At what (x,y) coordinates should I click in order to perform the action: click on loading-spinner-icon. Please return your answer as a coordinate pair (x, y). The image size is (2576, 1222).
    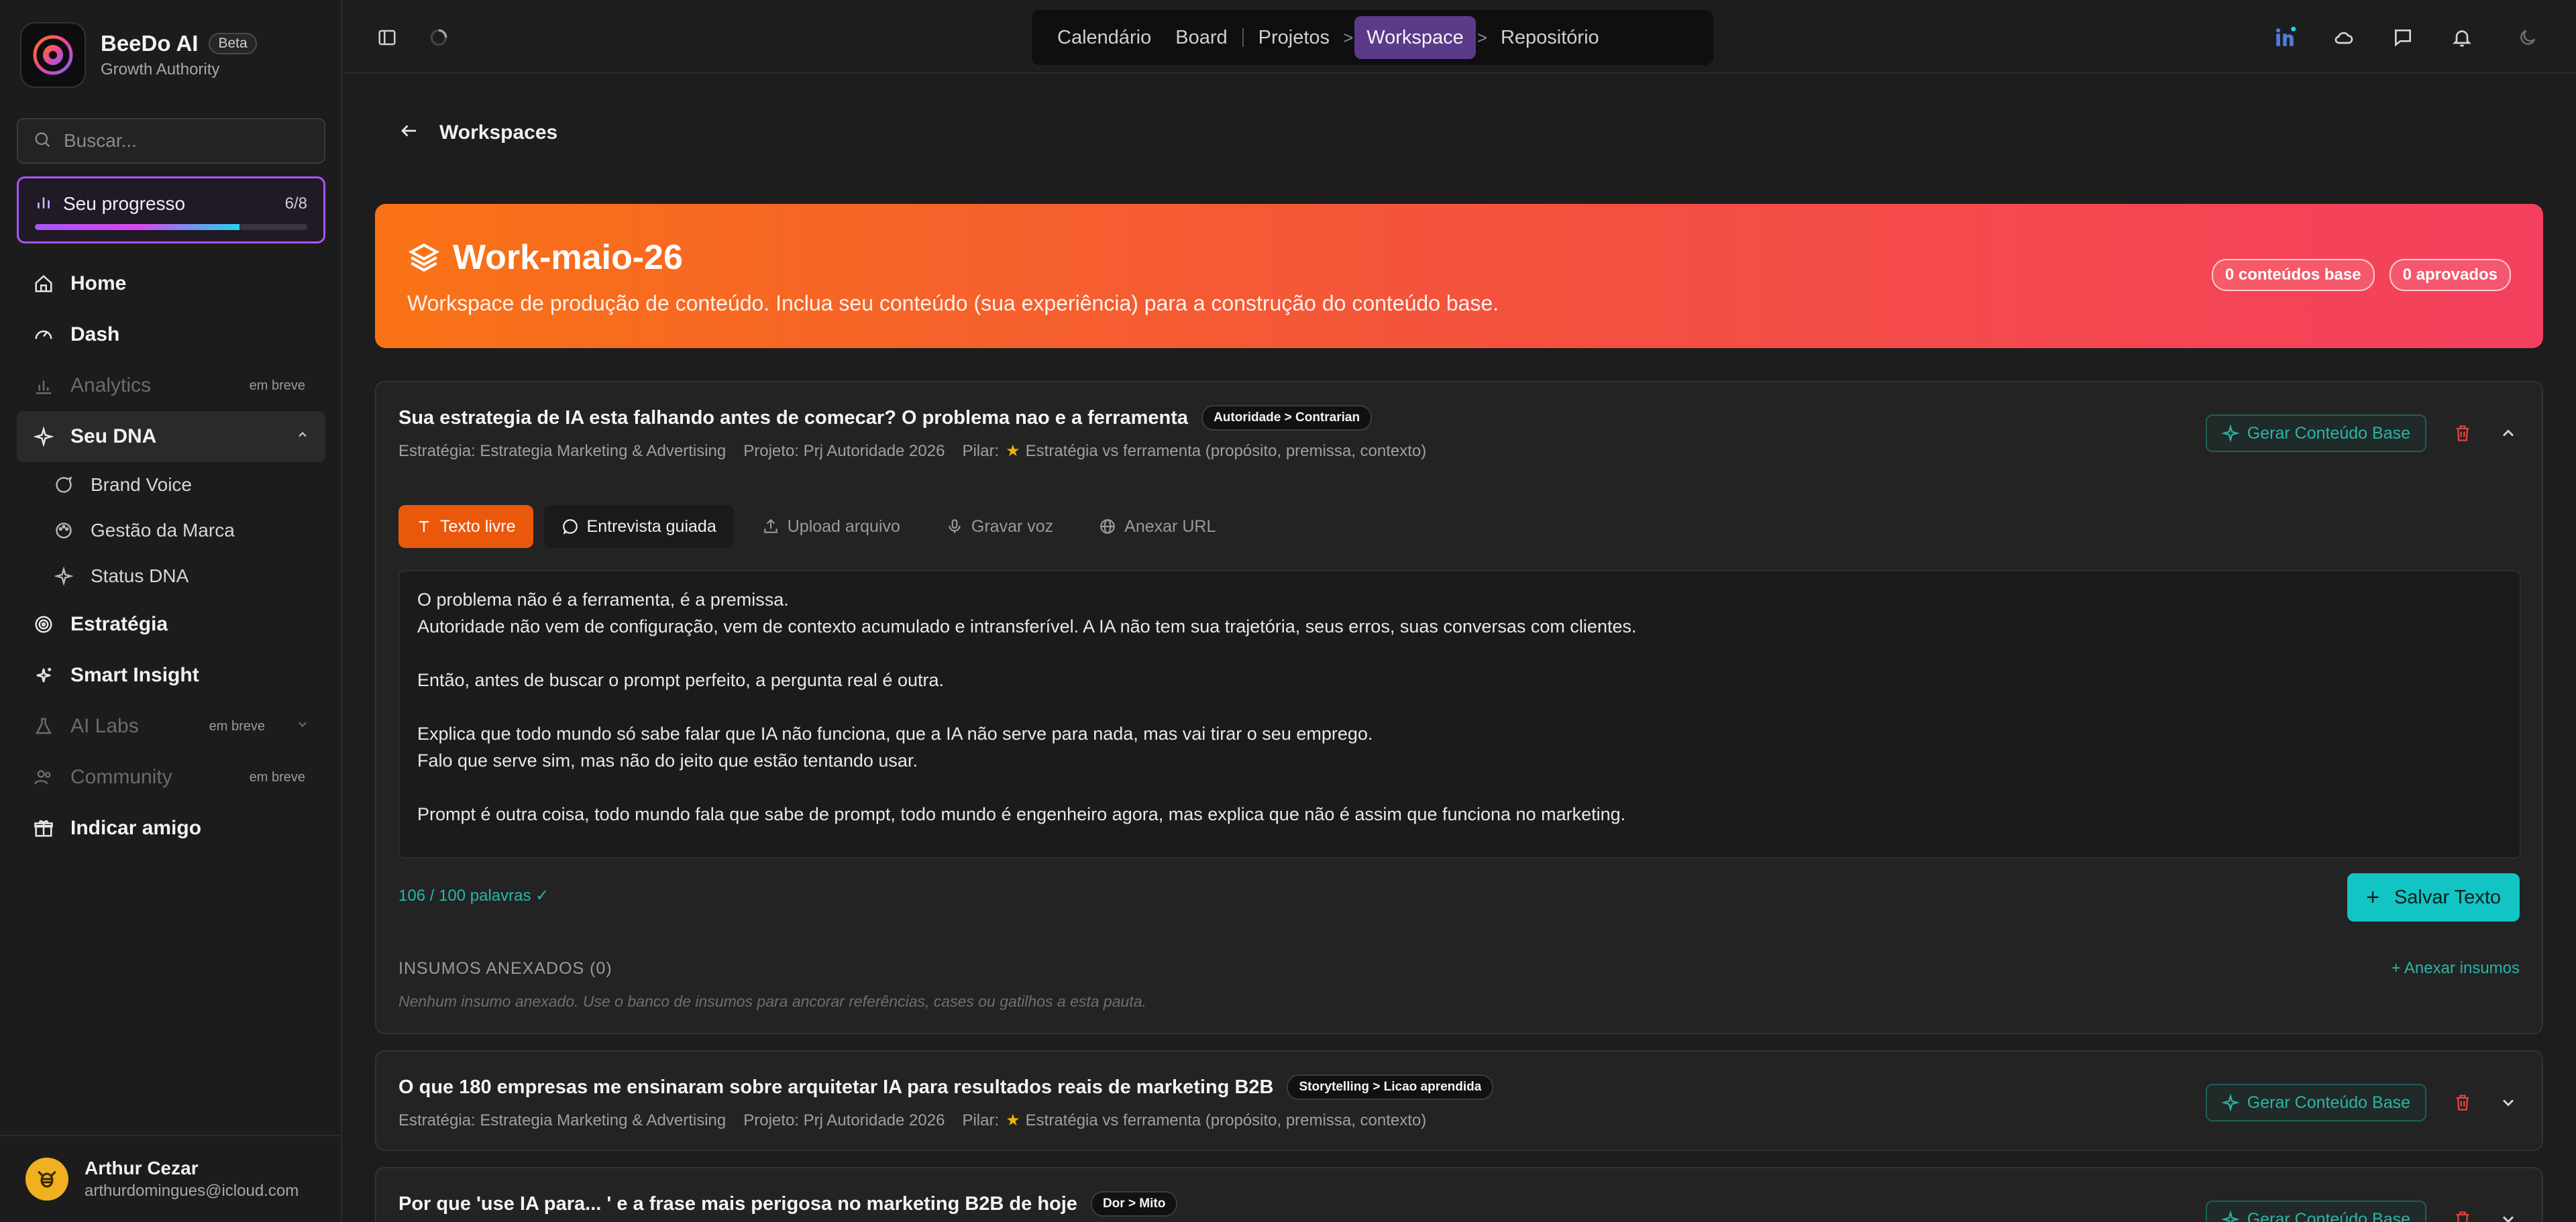
    Looking at the image, I should click on (438, 37).